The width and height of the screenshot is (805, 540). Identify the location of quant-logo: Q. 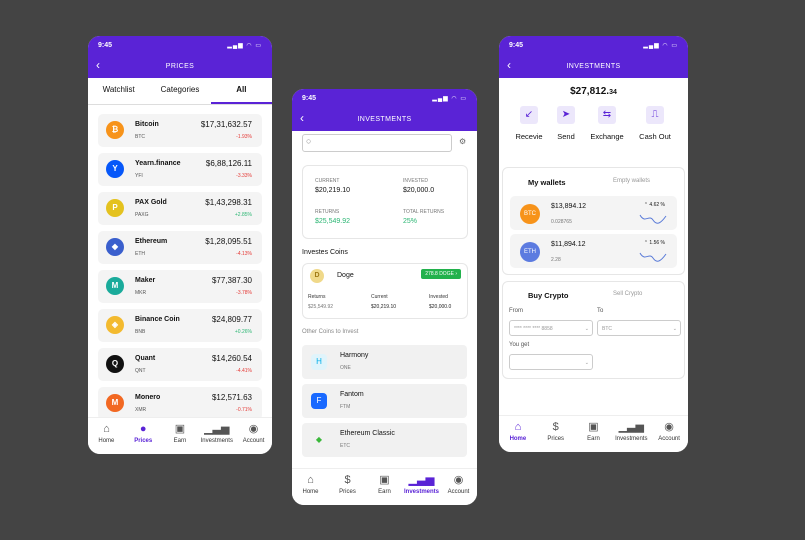
(115, 364).